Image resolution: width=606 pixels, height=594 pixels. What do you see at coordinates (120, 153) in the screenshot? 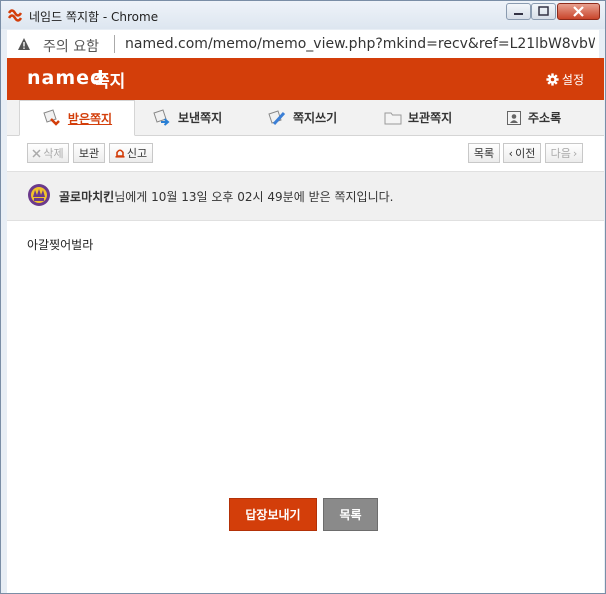
I see `bell-icon` at bounding box center [120, 153].